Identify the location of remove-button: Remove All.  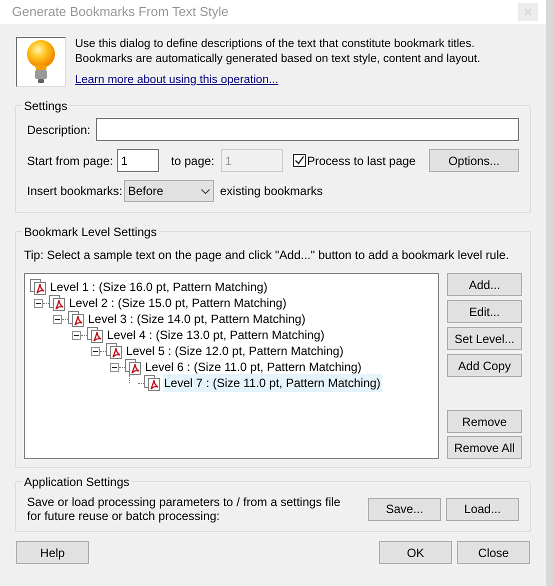
(484, 447).